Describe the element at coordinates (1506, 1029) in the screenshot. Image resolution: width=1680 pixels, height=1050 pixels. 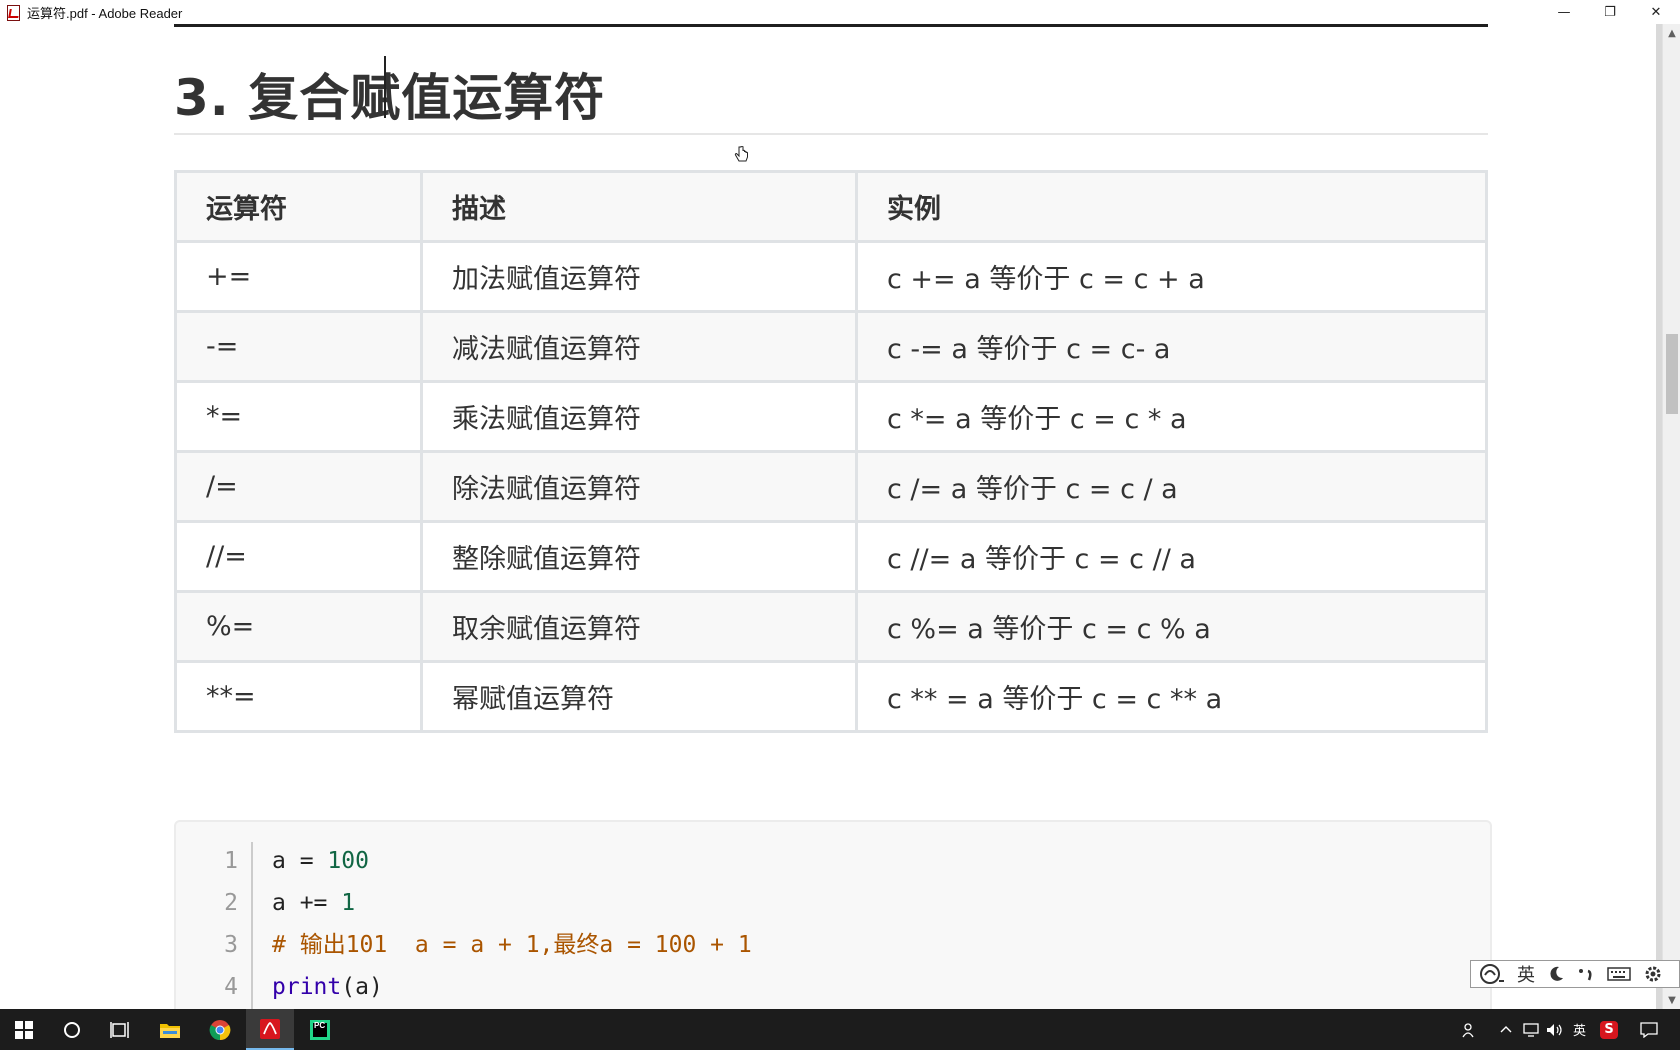
I see `show-hidden-icons-icon` at that location.